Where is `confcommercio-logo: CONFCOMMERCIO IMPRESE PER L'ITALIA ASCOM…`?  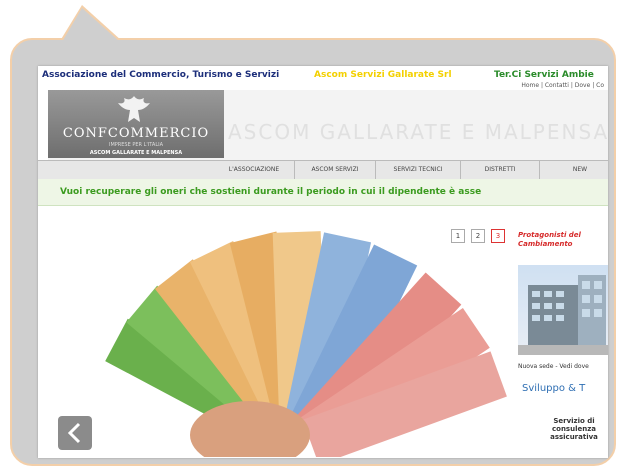 confcommercio-logo: CONFCOMMERCIO IMPRESE PER L'ITALIA ASCOM… is located at coordinates (136, 124).